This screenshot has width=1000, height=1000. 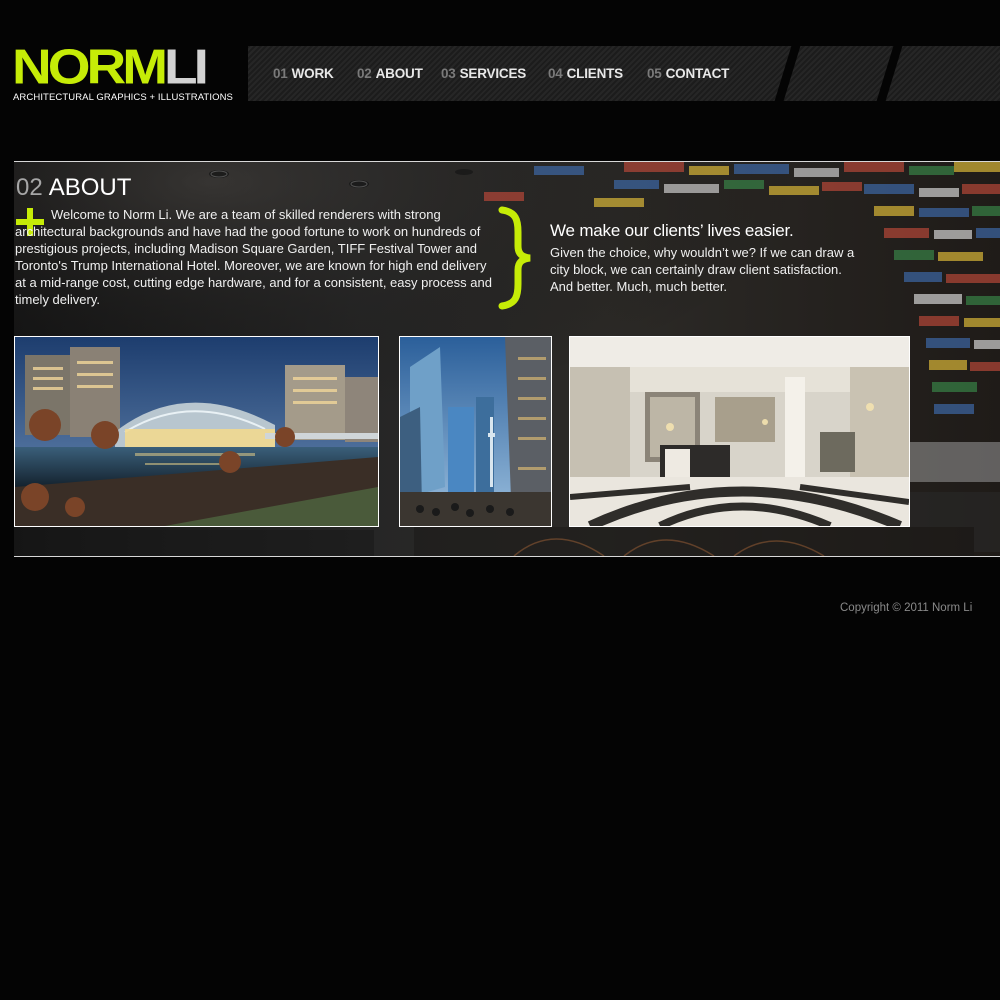 I want to click on logo-li: LI, so click(x=186, y=66).